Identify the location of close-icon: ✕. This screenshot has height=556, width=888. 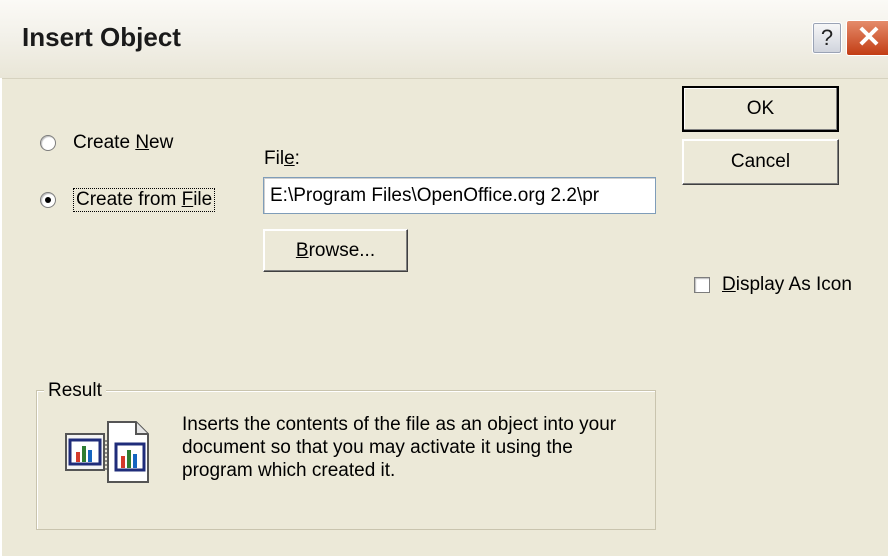
(869, 37).